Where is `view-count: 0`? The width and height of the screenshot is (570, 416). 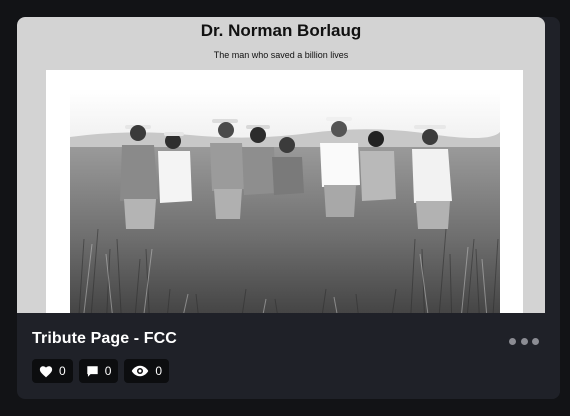
view-count: 0 is located at coordinates (159, 371).